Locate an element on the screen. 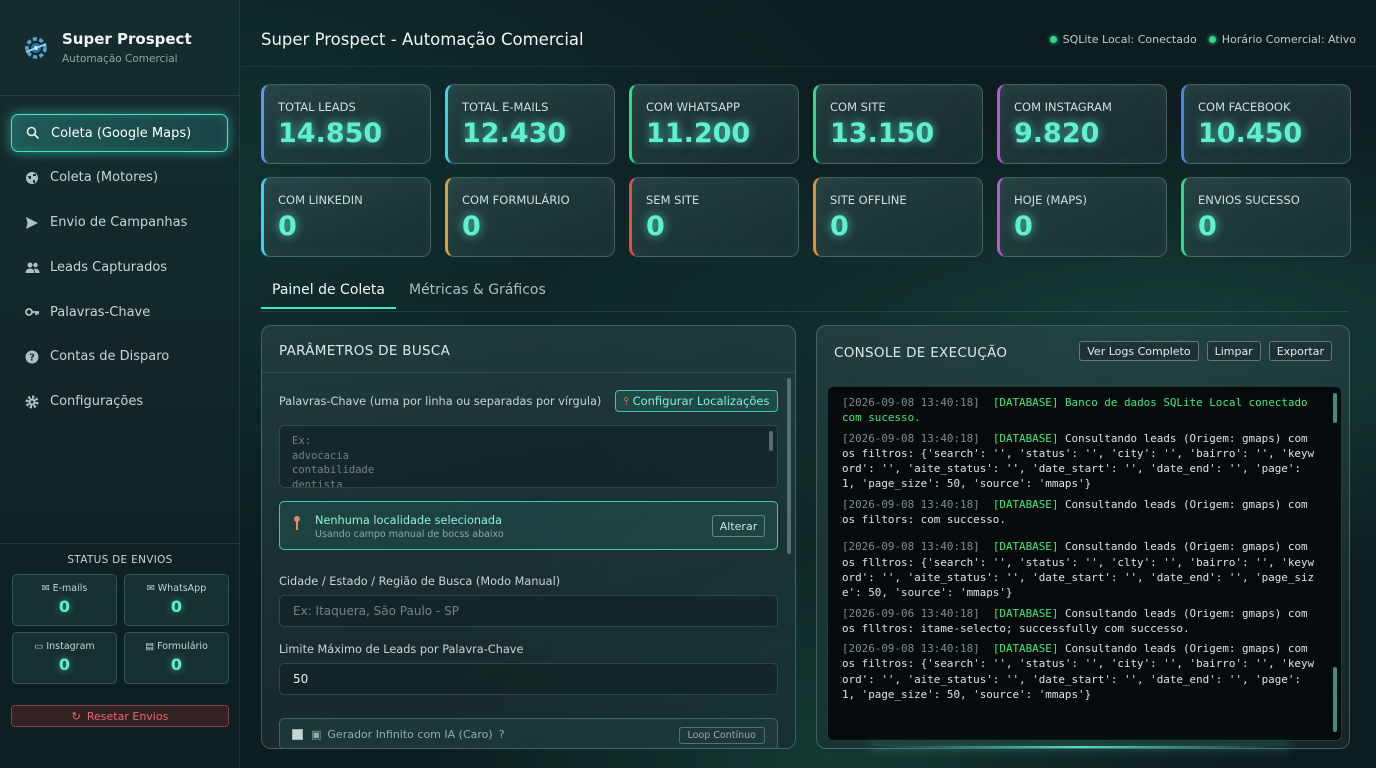 This screenshot has width=1376, height=768. stat-label: COM LINKEDIN is located at coordinates (320, 200).